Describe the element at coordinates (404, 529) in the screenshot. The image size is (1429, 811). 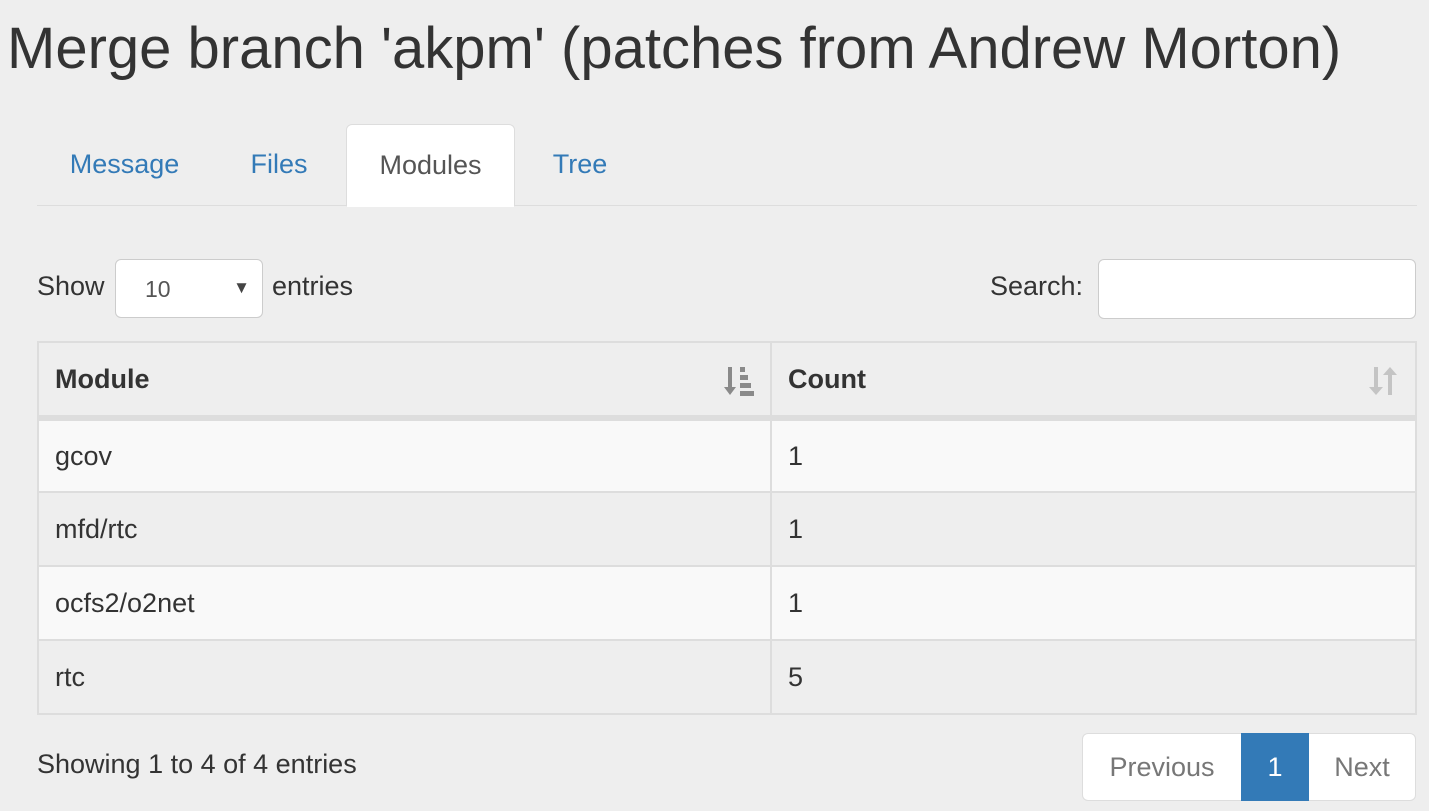
I see `module-cell: mfd/rtc` at that location.